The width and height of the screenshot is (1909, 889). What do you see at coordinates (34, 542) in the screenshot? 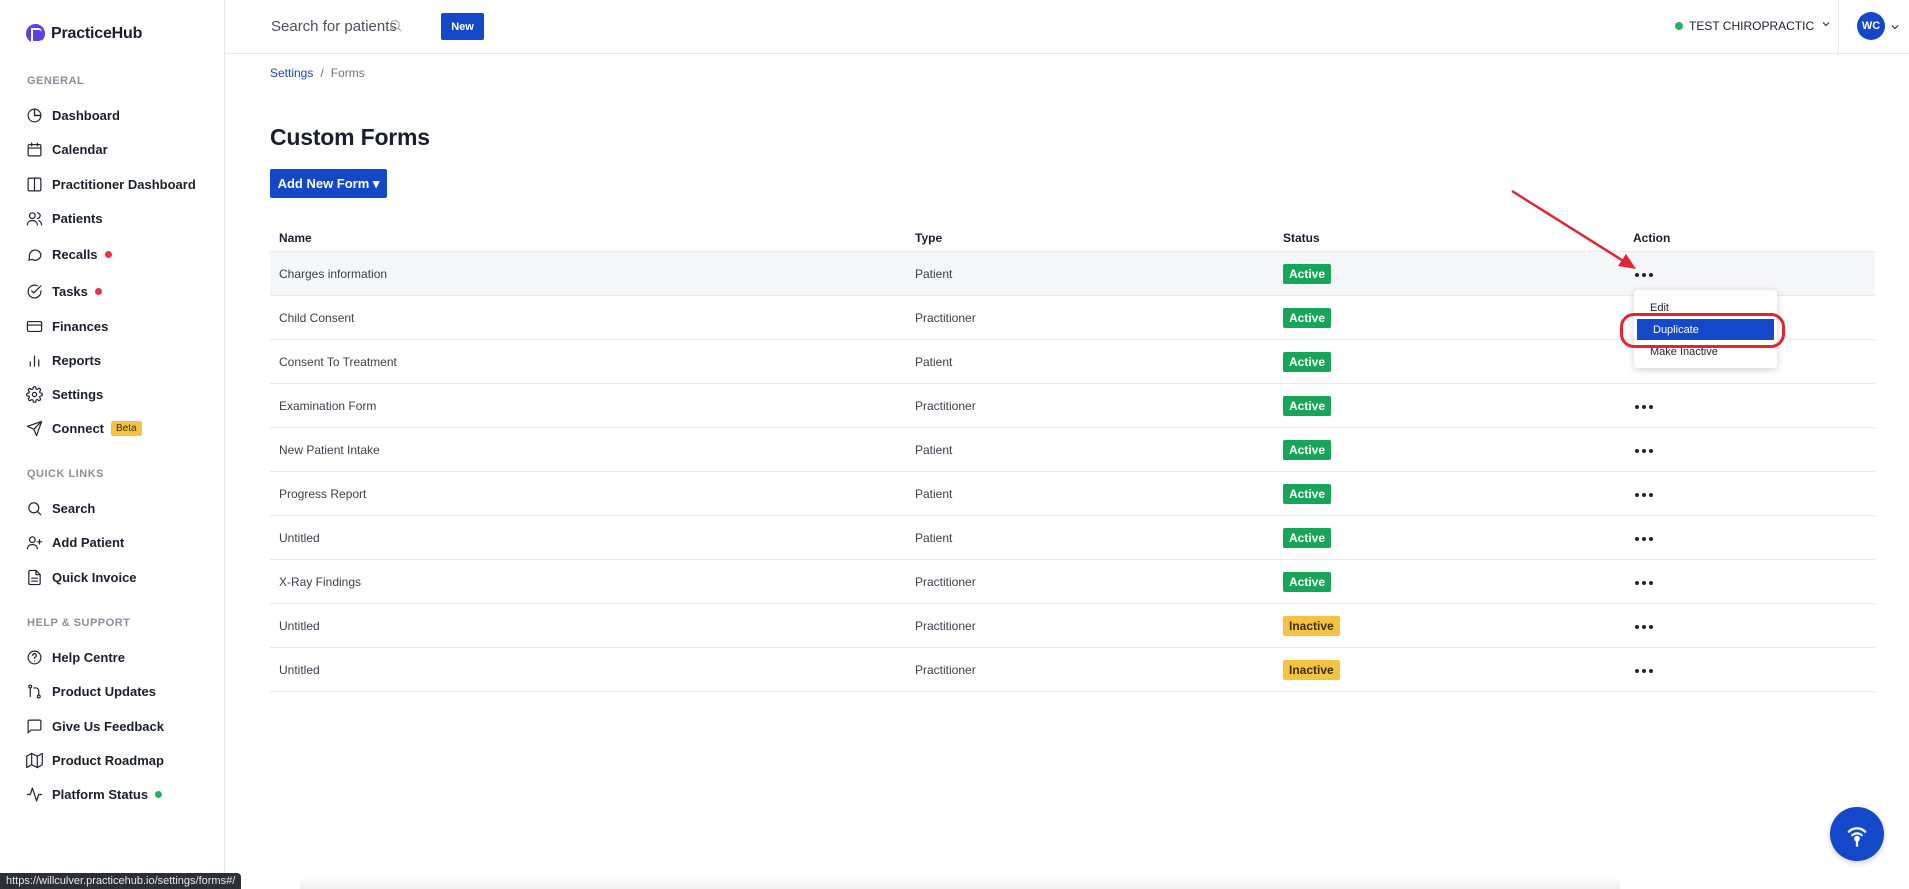
I see `add-user-icon` at bounding box center [34, 542].